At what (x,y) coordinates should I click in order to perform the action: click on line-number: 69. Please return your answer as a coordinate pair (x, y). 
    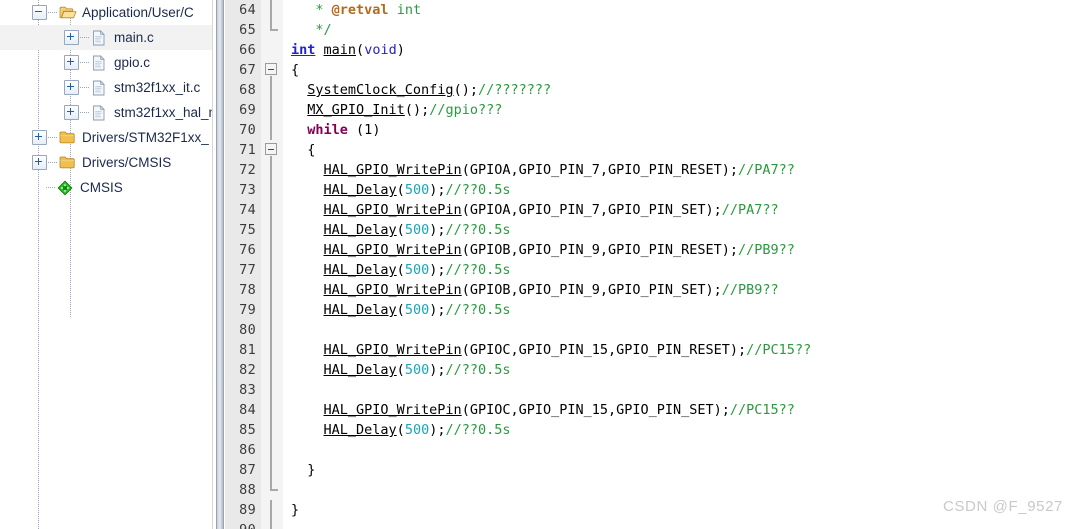
    Looking at the image, I should click on (247, 110).